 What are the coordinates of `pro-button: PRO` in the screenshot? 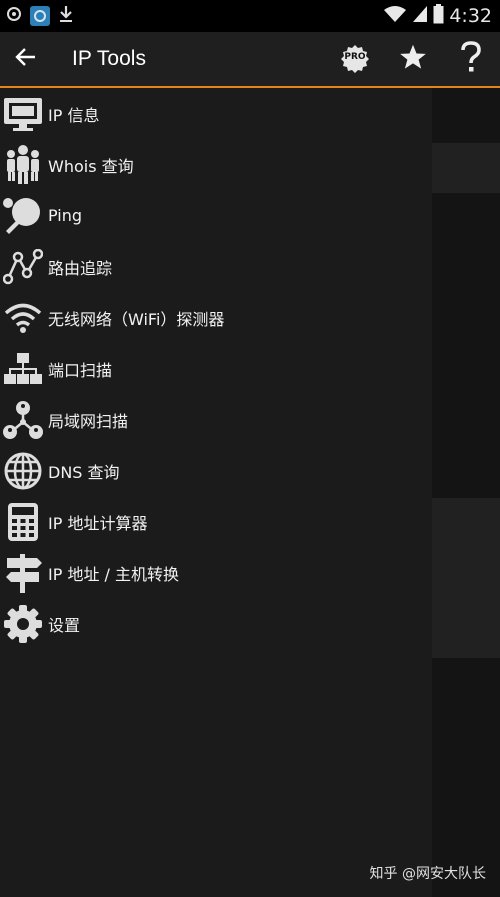 It's located at (355, 59).